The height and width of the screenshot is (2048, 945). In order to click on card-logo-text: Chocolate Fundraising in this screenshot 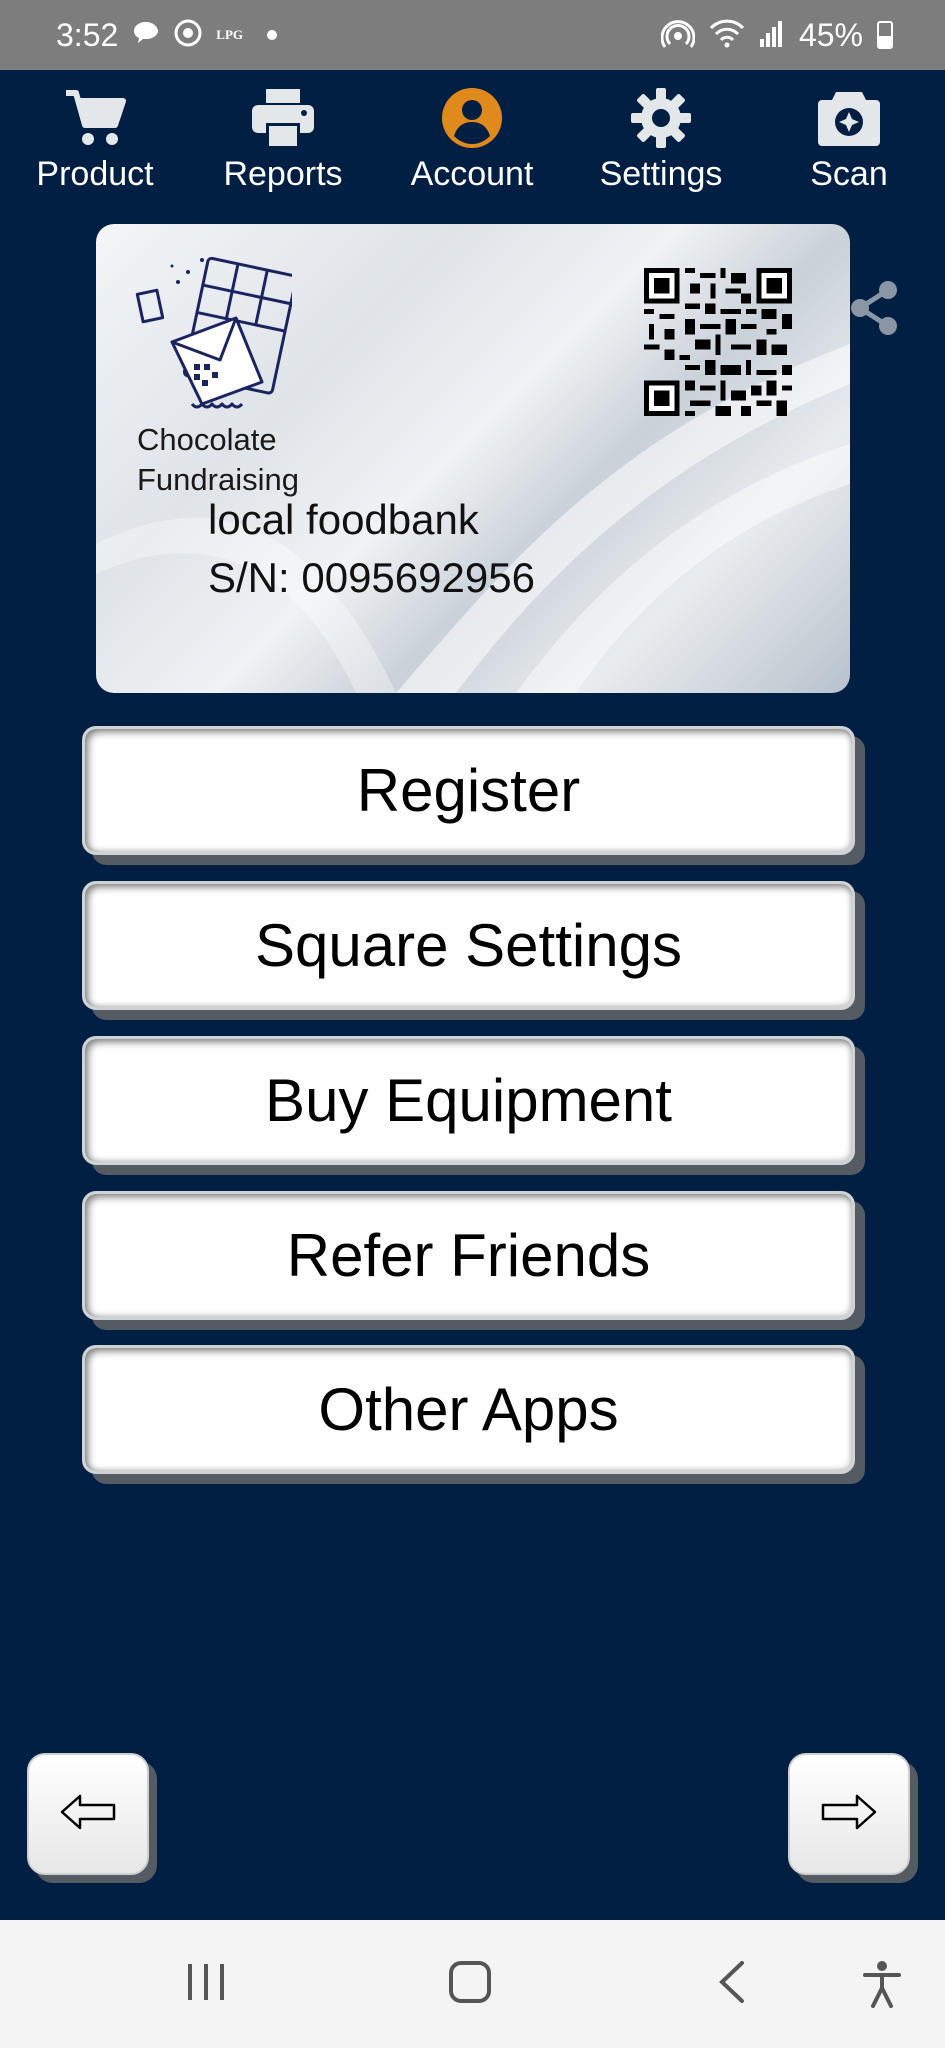, I will do `click(218, 460)`.